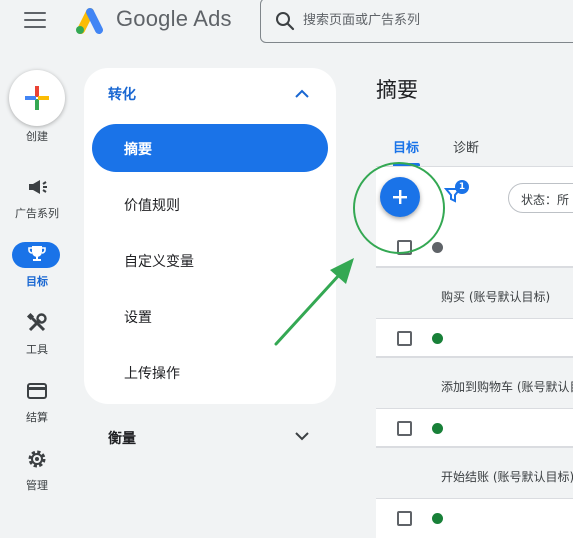 The height and width of the screenshot is (538, 573). Describe the element at coordinates (399, 208) in the screenshot. I see `highlight-circle` at that location.